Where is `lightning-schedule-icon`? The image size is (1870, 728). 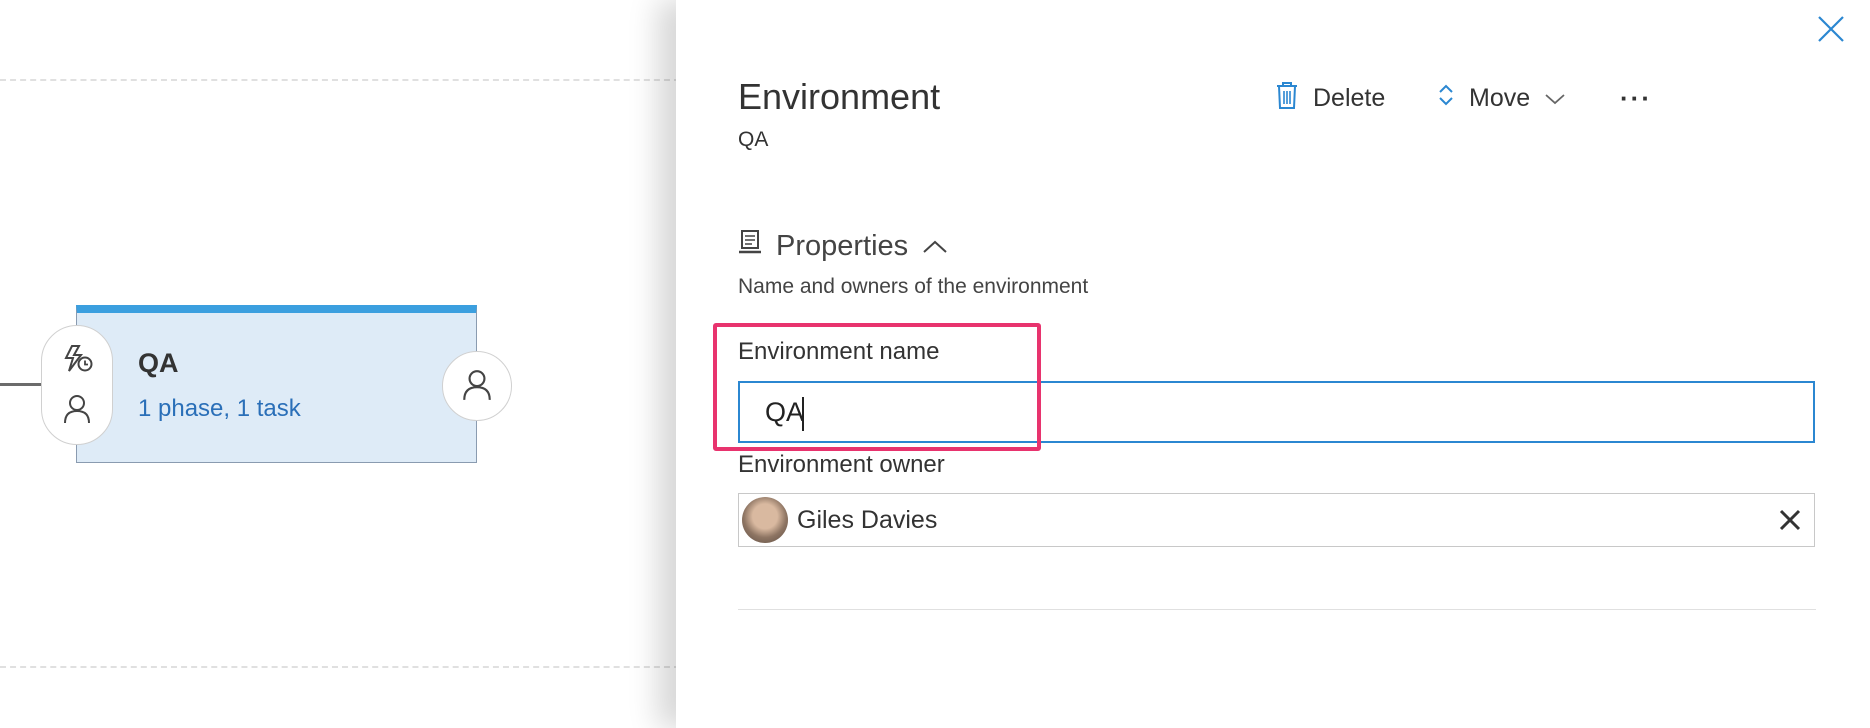 lightning-schedule-icon is located at coordinates (78, 361).